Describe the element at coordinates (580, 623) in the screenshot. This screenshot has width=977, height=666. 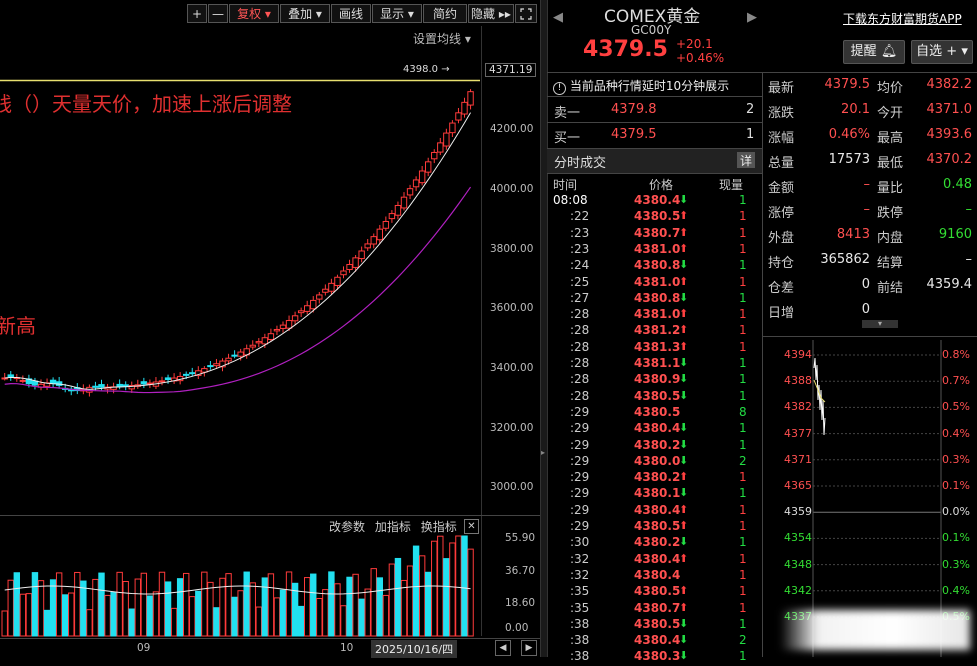
I see `trade-time: :38` at that location.